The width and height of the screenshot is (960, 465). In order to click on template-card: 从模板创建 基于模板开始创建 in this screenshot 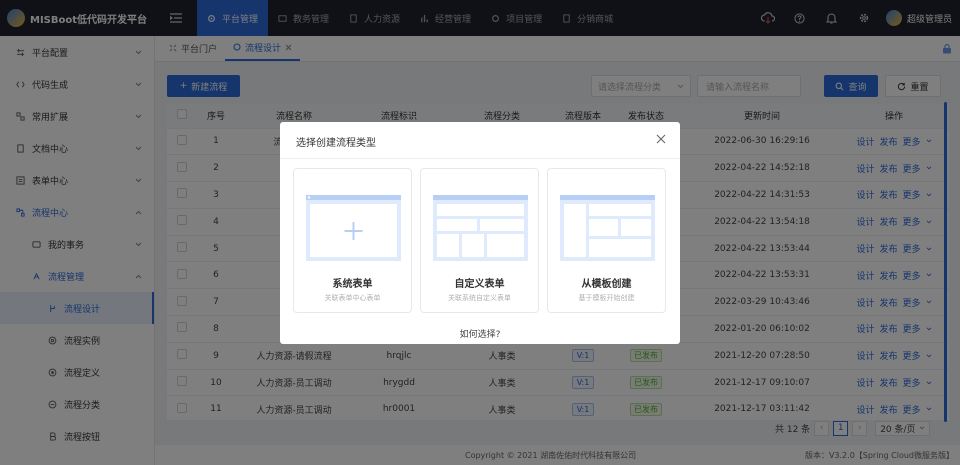, I will do `click(606, 240)`.